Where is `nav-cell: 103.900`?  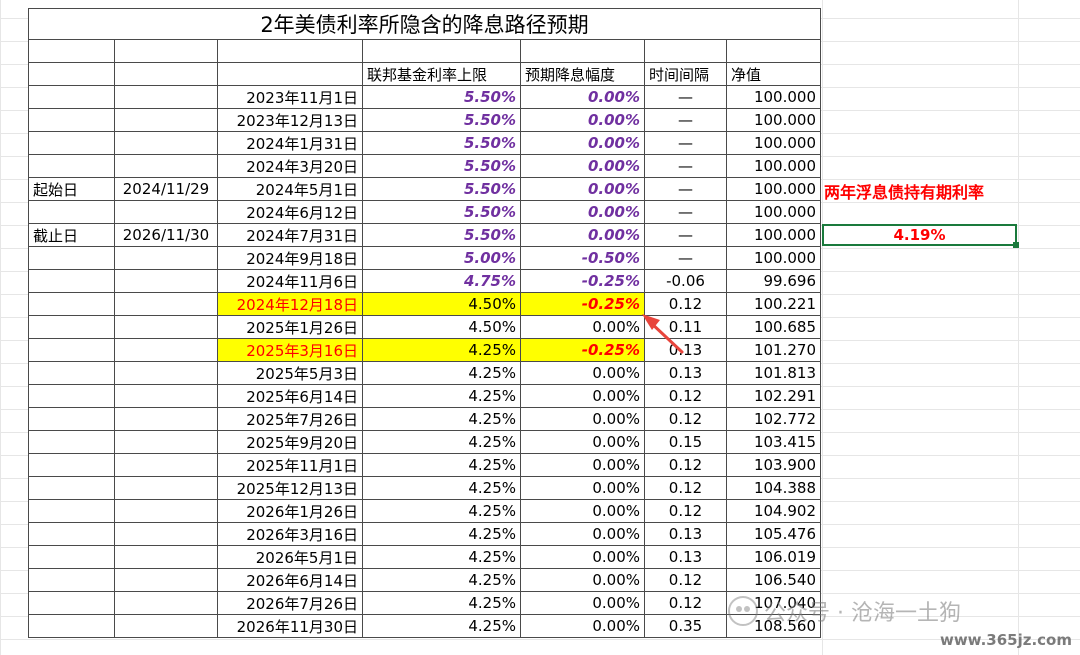 nav-cell: 103.900 is located at coordinates (773, 465).